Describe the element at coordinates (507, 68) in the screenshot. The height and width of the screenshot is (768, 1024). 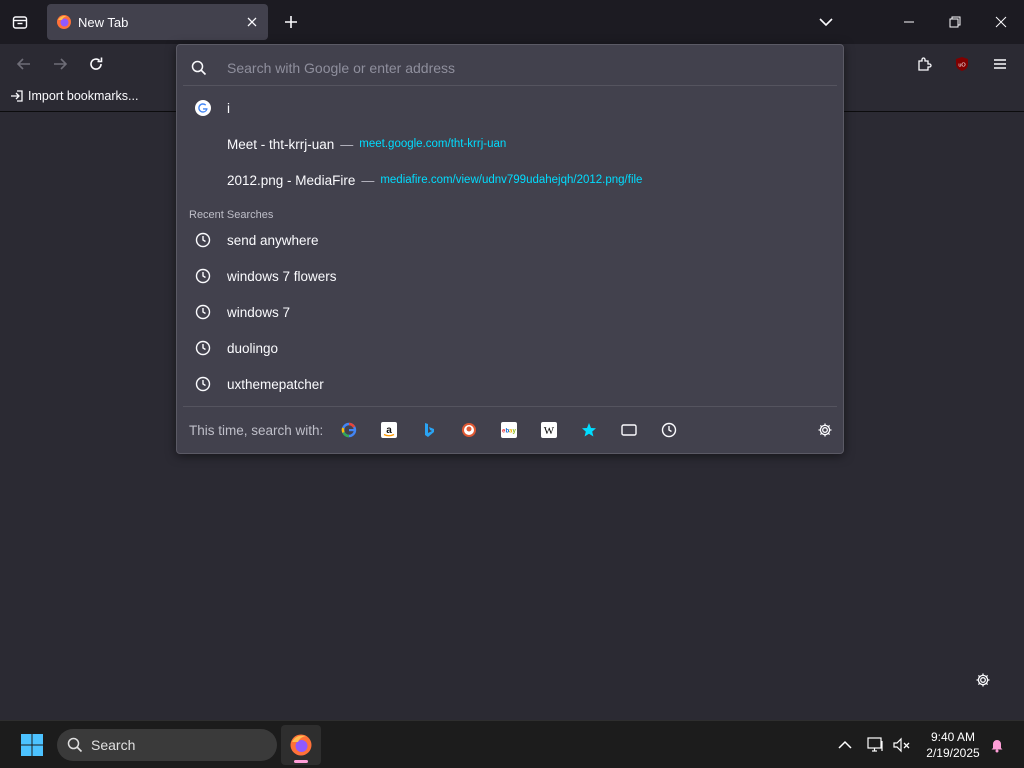
I see `url-input` at that location.